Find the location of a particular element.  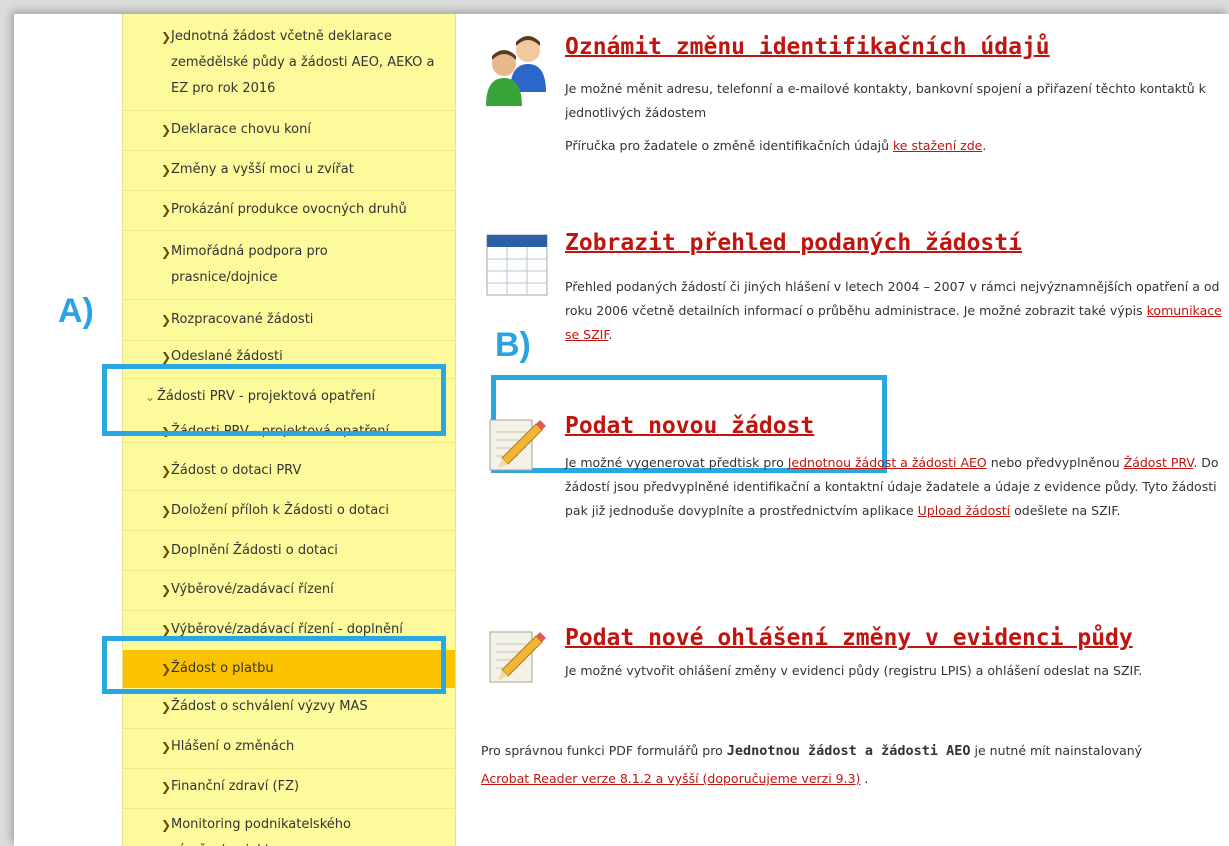

annotation-box-prv is located at coordinates (274, 400).